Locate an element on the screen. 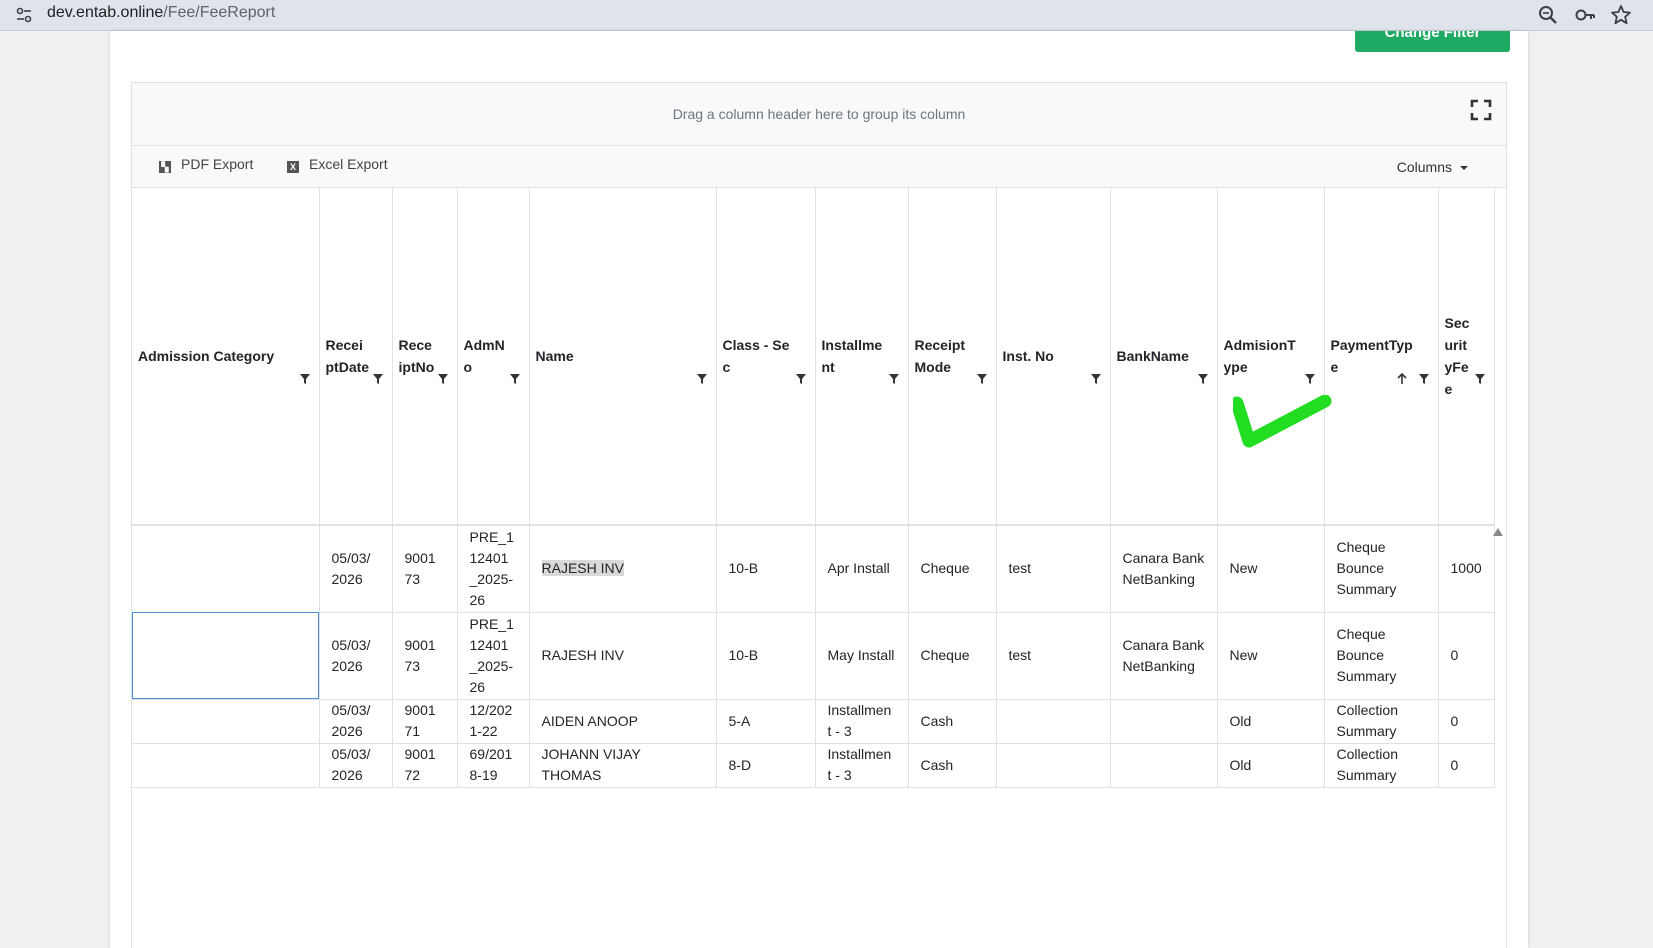 This screenshot has height=948, width=1653. table-cell: AIDEN ANOOP is located at coordinates (623, 721).